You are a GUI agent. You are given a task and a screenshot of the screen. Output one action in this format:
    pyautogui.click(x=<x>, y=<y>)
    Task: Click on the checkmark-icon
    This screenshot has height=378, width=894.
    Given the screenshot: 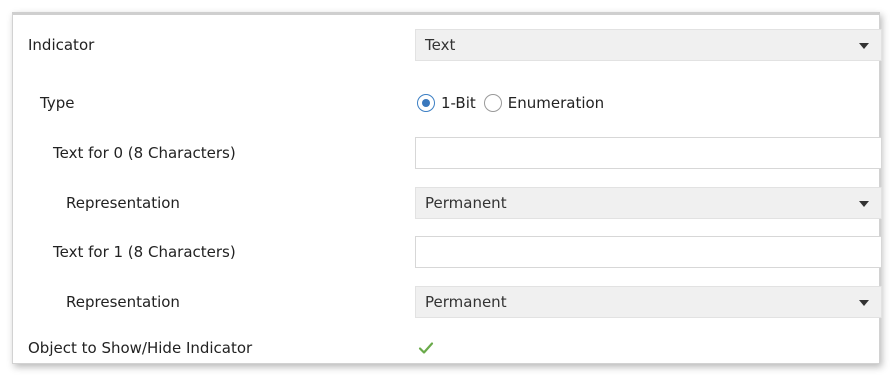 What is the action you would take?
    pyautogui.click(x=426, y=348)
    